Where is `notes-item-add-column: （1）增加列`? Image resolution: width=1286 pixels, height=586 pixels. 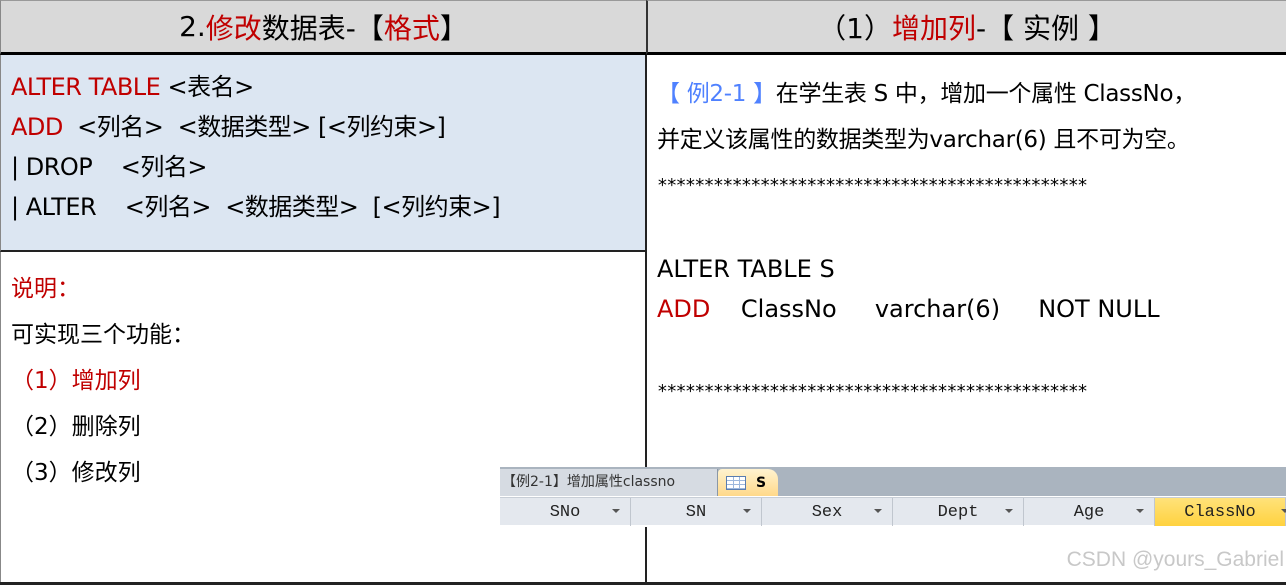
notes-item-add-column: （1）增加列 is located at coordinates (76, 381).